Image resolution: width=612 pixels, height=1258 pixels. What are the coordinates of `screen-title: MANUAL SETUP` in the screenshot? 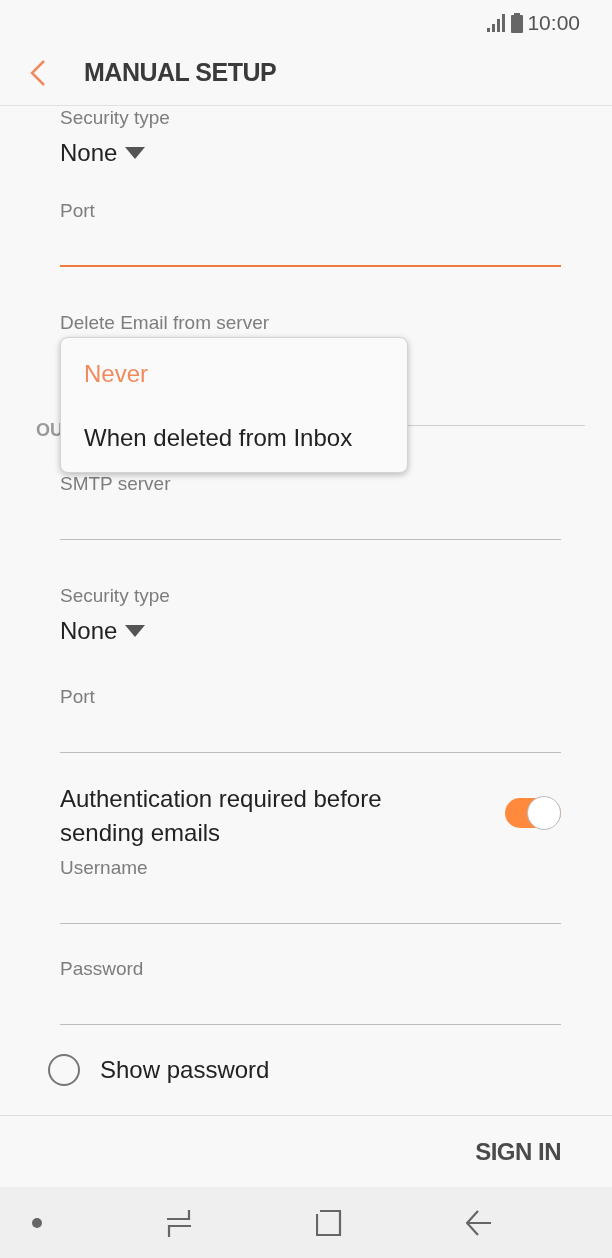 It's located at (180, 72).